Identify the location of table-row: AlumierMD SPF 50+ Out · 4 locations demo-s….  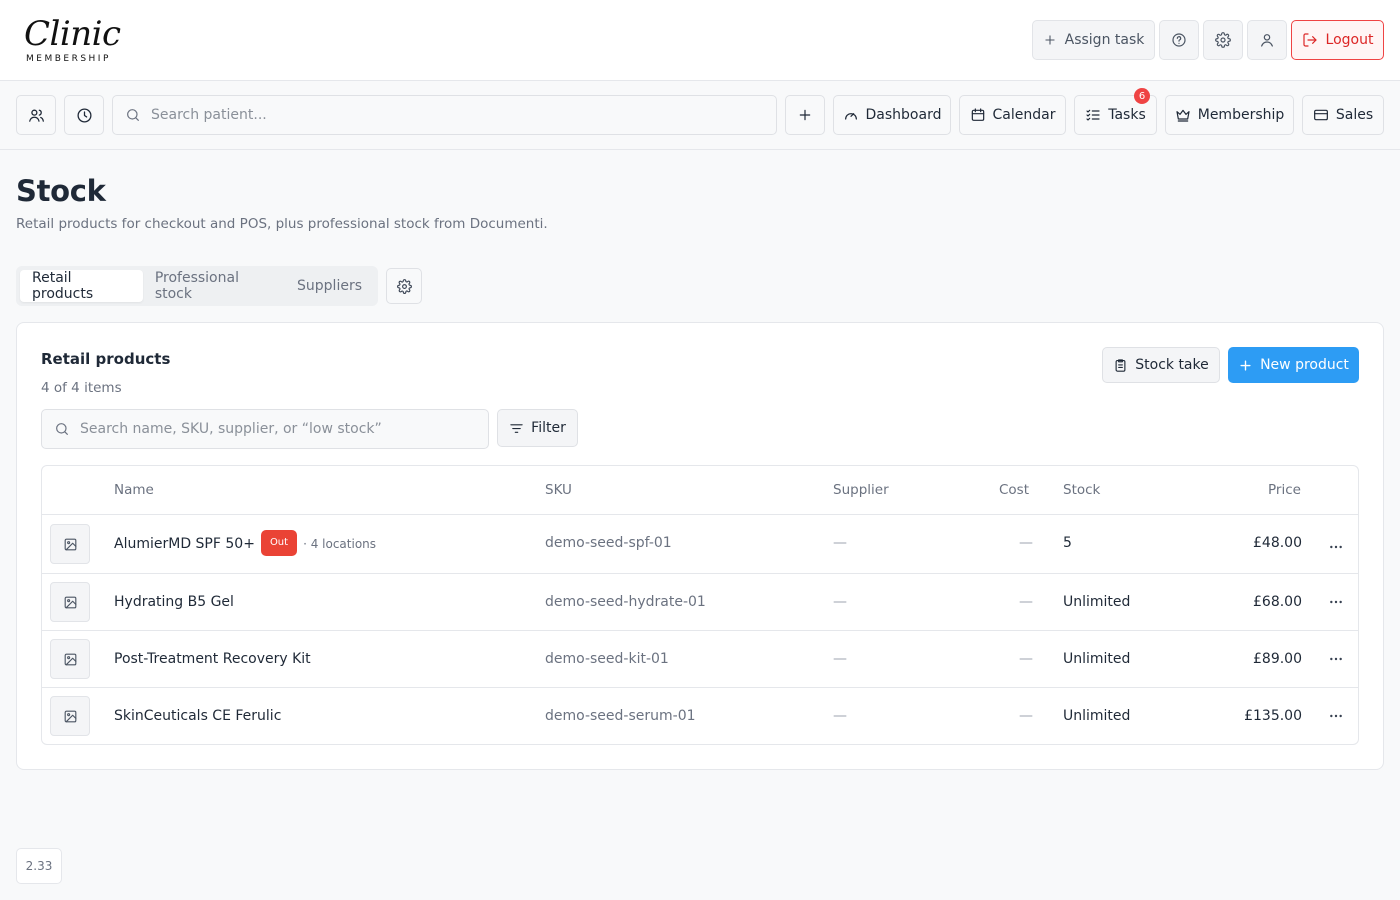
(700, 544).